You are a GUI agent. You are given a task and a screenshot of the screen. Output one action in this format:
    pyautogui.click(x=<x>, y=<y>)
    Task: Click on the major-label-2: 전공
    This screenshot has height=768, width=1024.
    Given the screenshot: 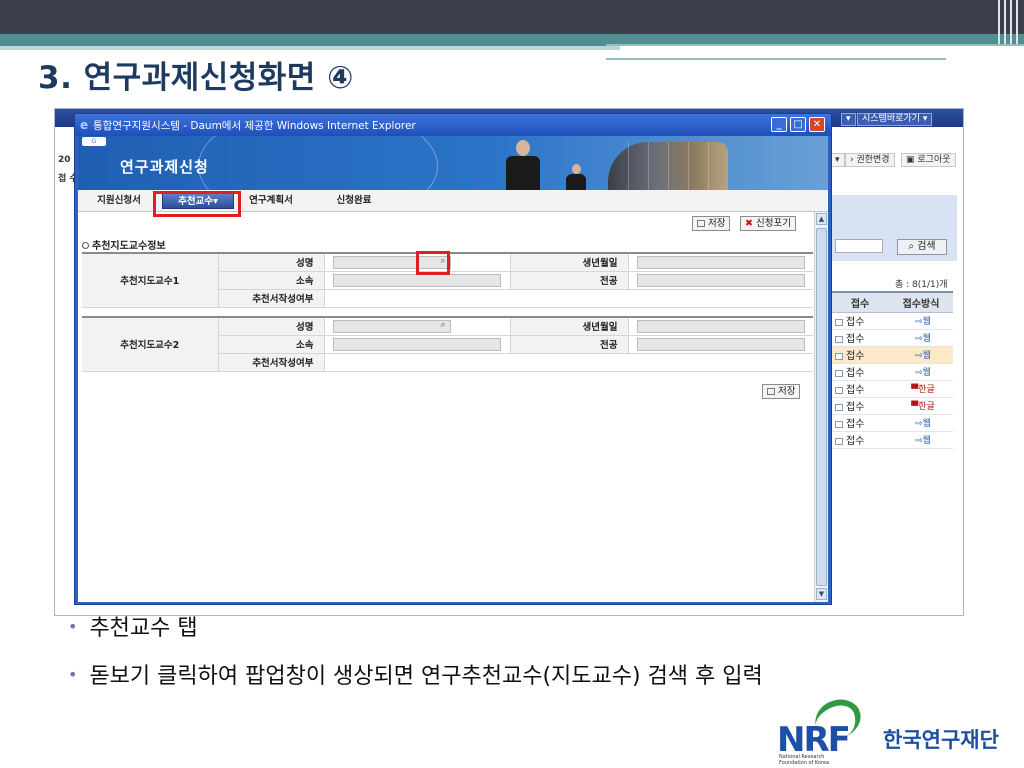 What is the action you would take?
    pyautogui.click(x=569, y=344)
    